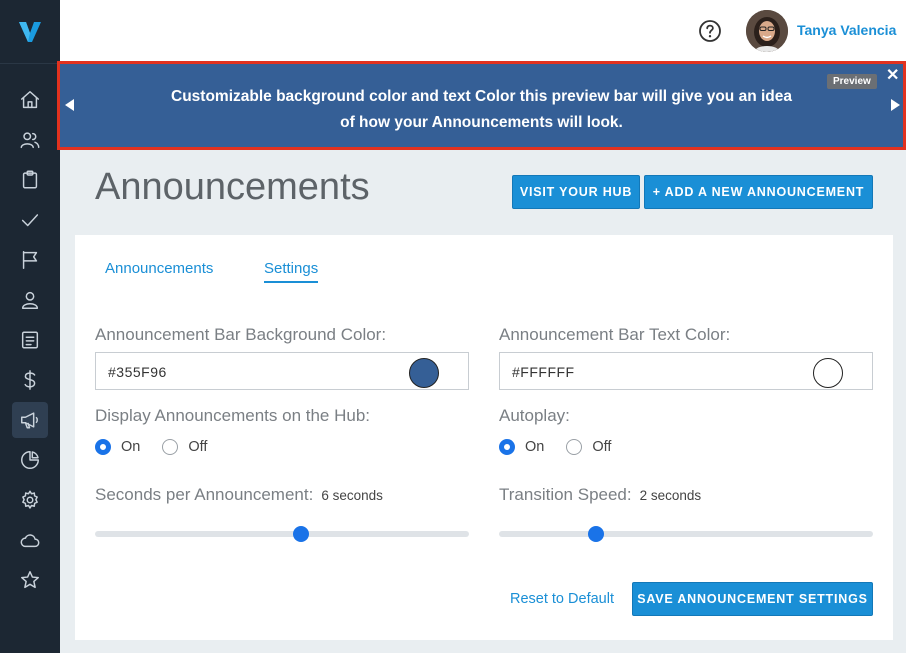 The height and width of the screenshot is (653, 906). I want to click on cloud-icon, so click(30, 541).